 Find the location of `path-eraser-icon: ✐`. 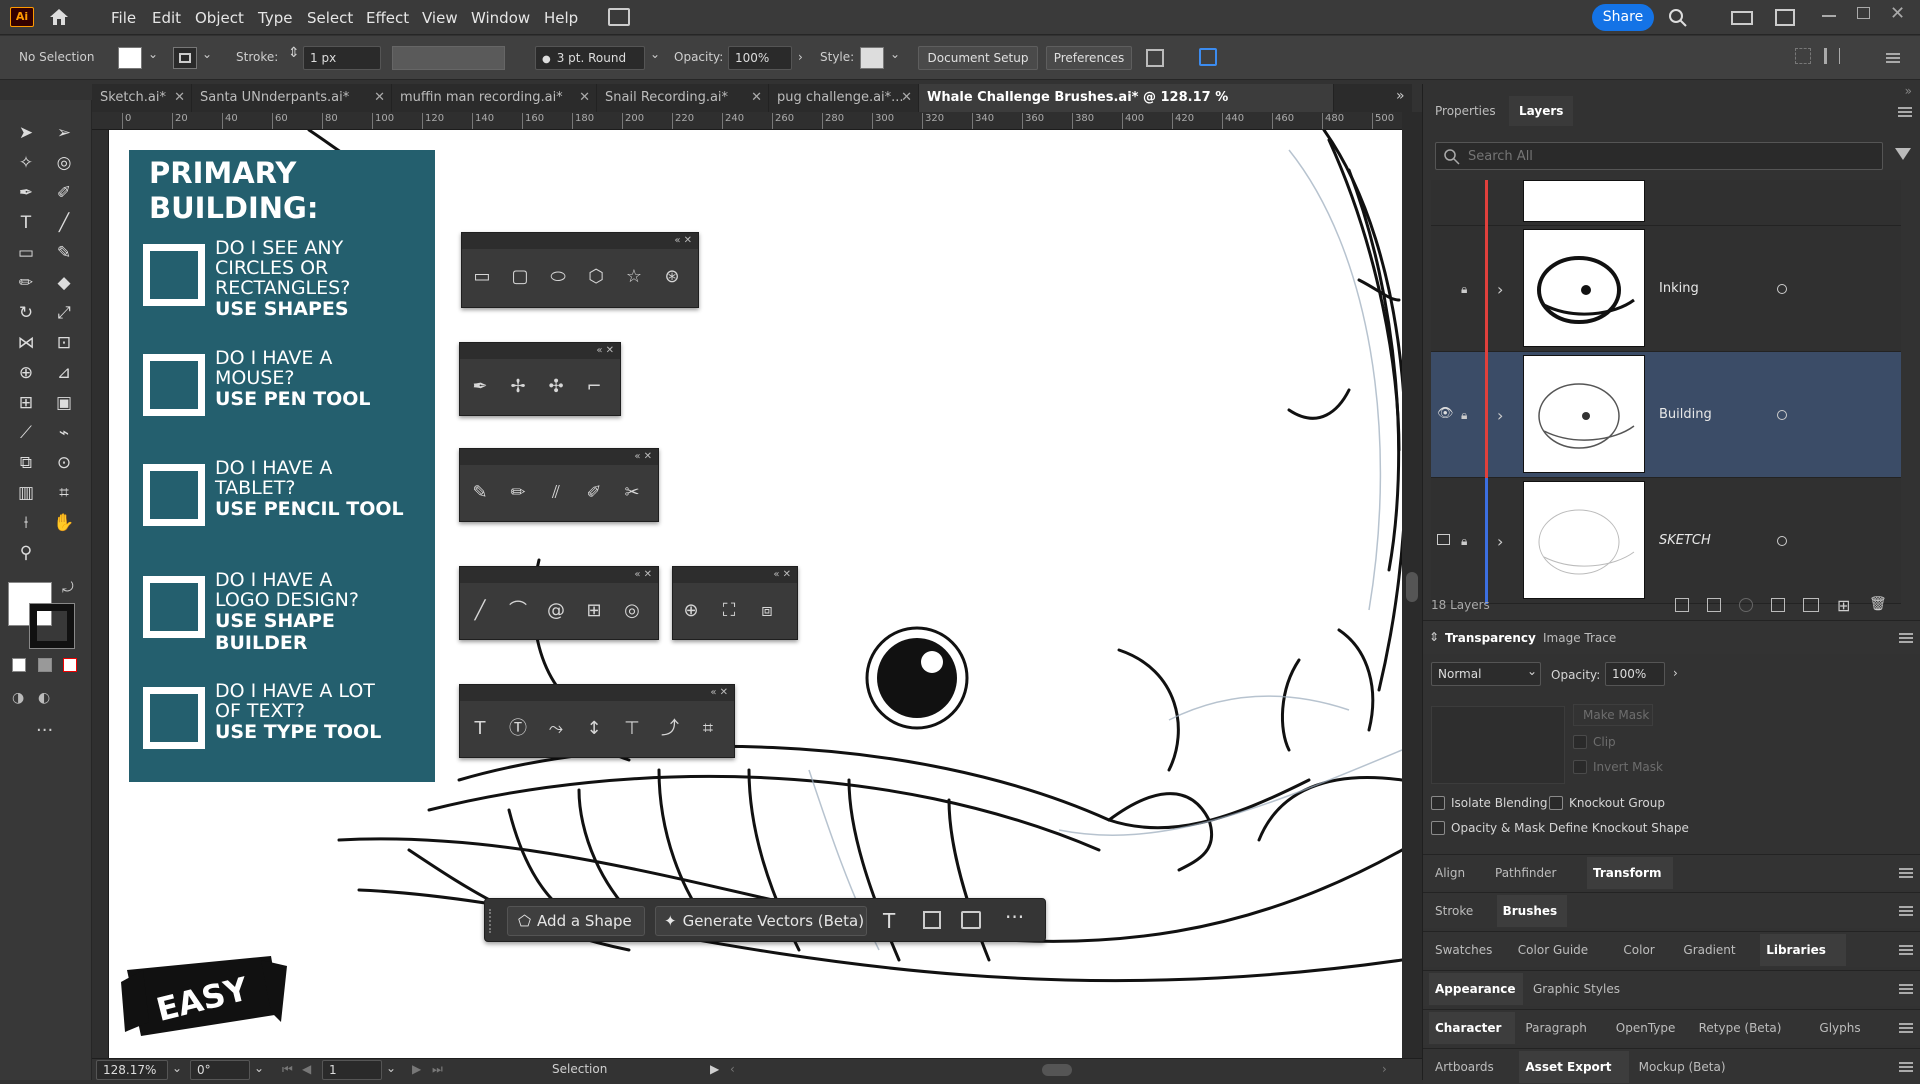

path-eraser-icon: ✐ is located at coordinates (594, 493).